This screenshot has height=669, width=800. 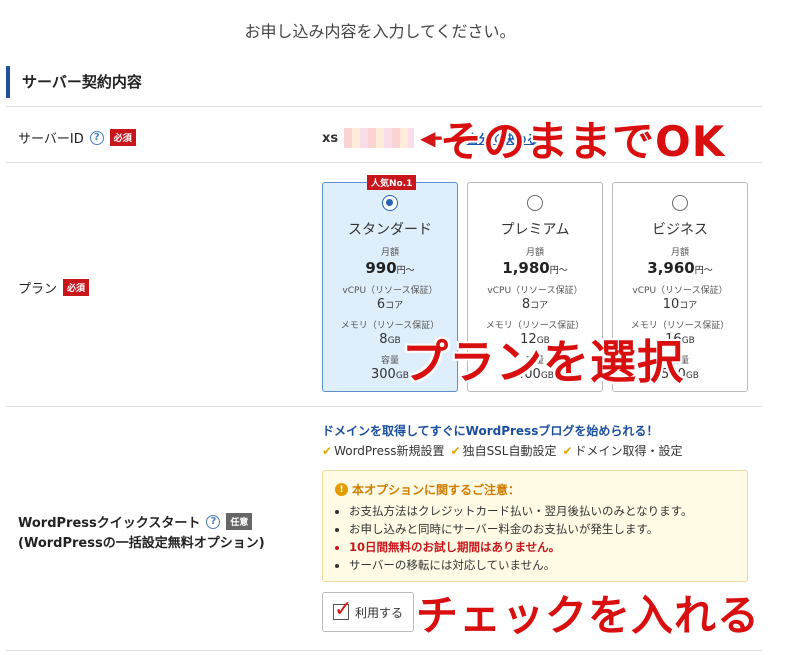 I want to click on server-id-label-group: サーバーID ? 必須, so click(x=77, y=137).